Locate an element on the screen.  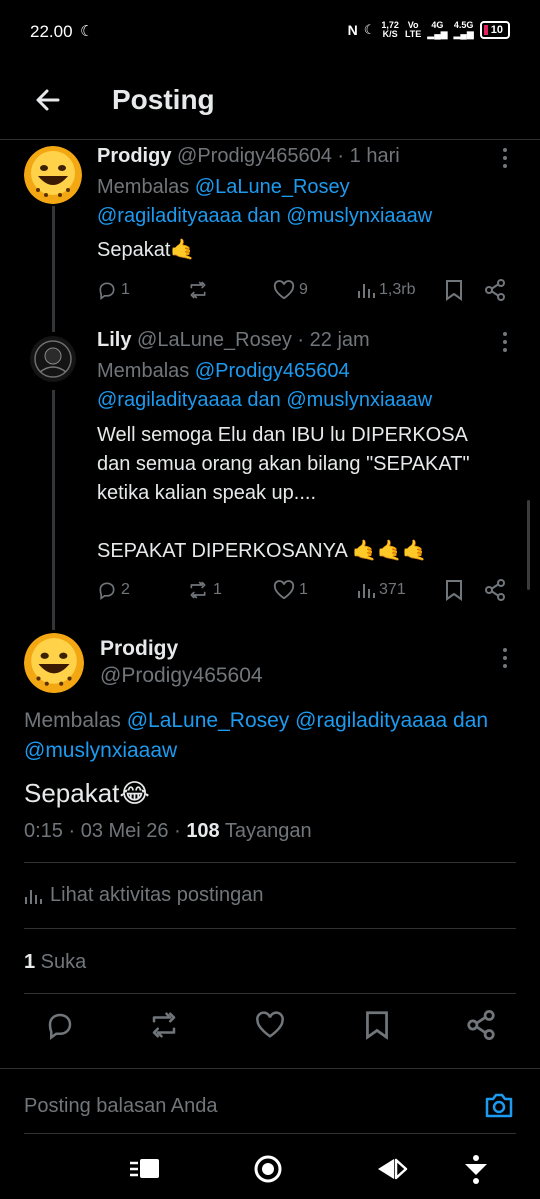
back-triangle-icon is located at coordinates (391, 1169).